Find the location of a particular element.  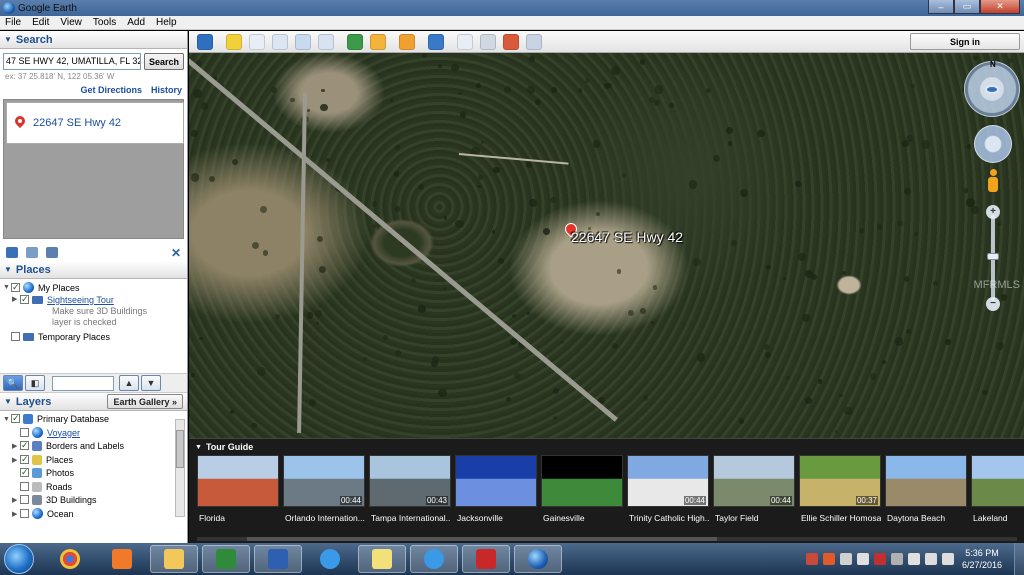

move-down-button: ▼ is located at coordinates (151, 383).